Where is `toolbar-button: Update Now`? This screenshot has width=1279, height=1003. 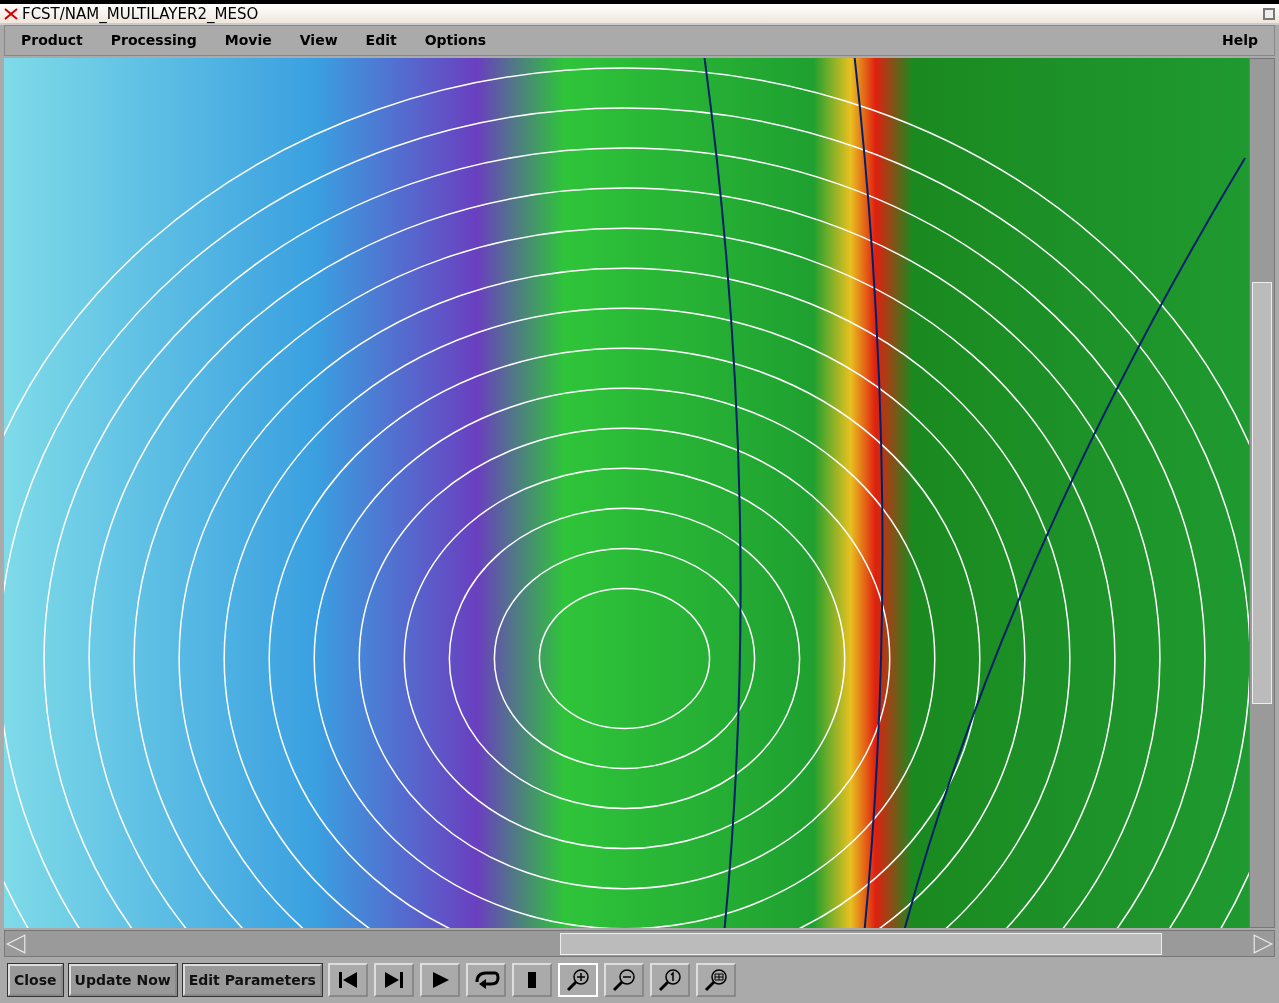 toolbar-button: Update Now is located at coordinates (122, 980).